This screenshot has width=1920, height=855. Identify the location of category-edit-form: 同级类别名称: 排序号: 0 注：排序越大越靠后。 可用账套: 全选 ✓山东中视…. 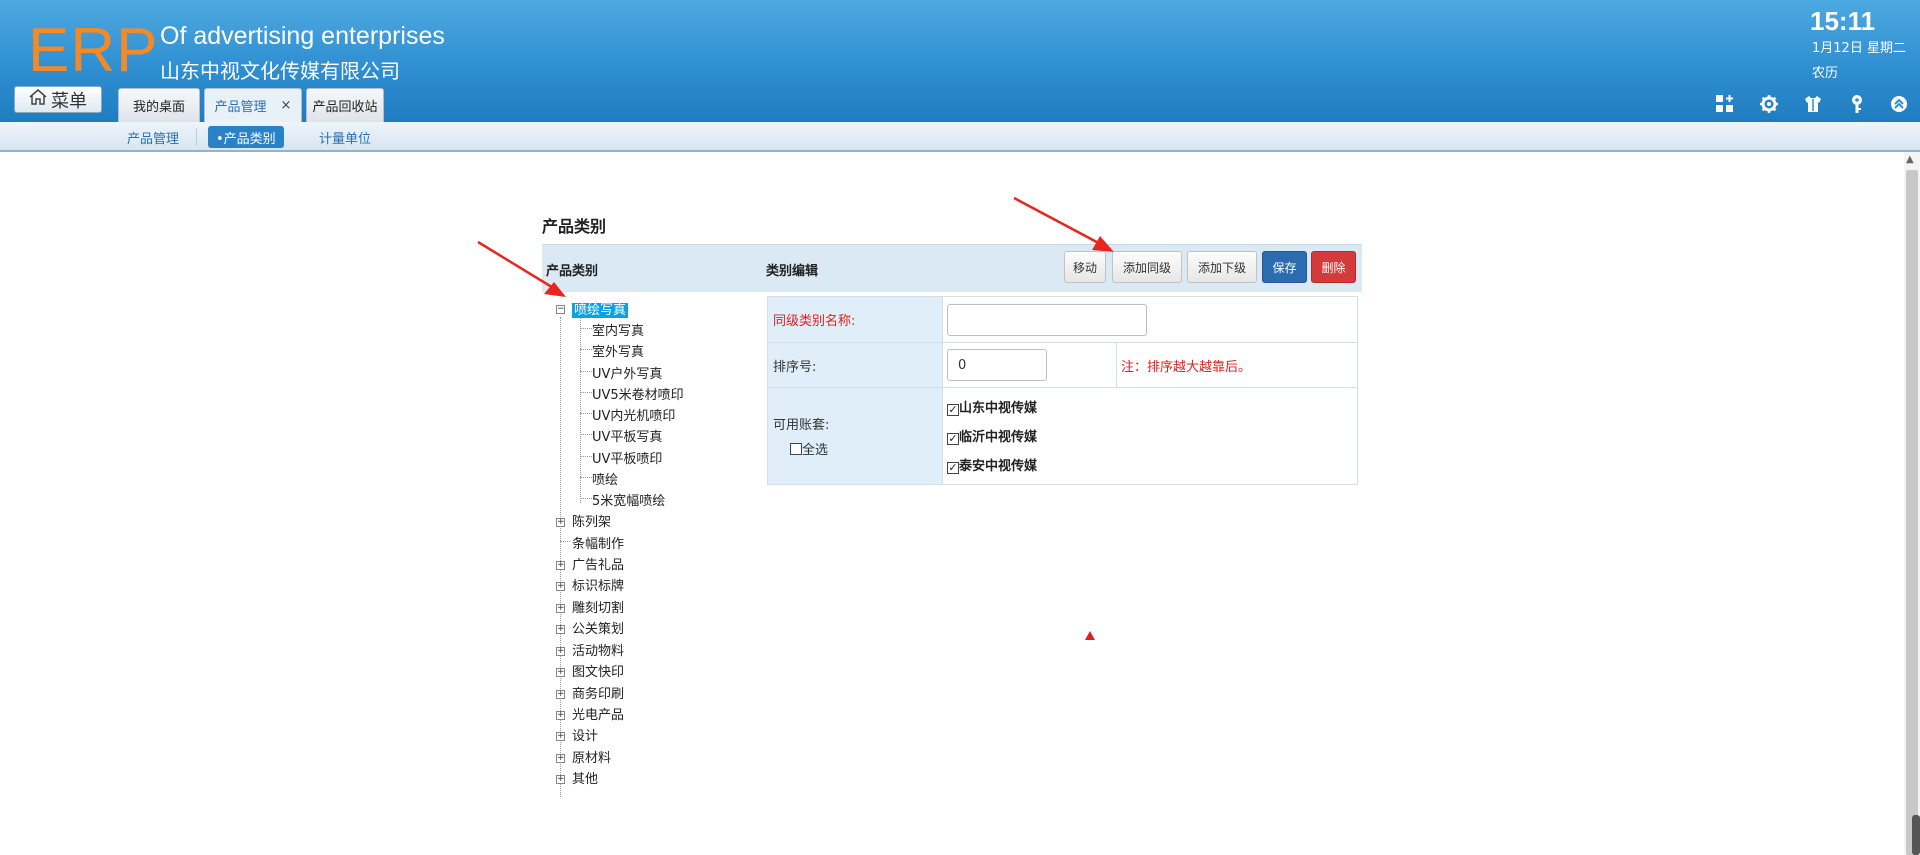
(1062, 390).